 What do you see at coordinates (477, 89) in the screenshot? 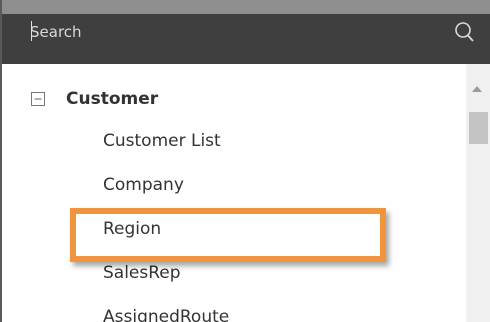
I see `scroll-up-arrow-icon` at bounding box center [477, 89].